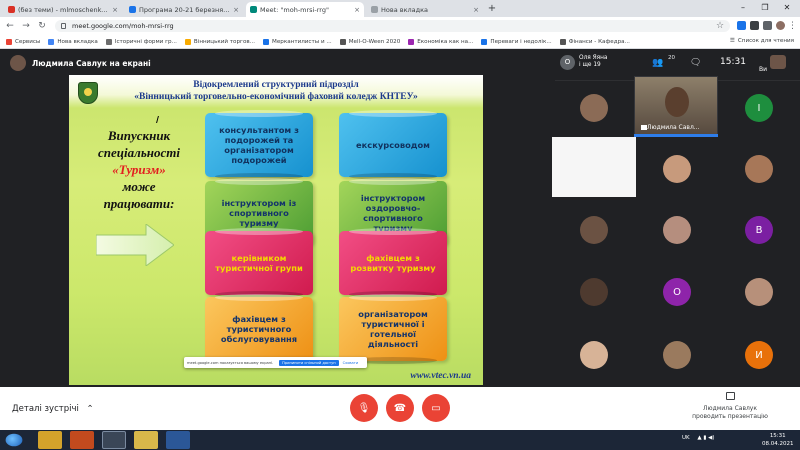 This screenshot has width=800, height=450. Describe the element at coordinates (720, 26) in the screenshot. I see `star-icon: ☆` at that location.